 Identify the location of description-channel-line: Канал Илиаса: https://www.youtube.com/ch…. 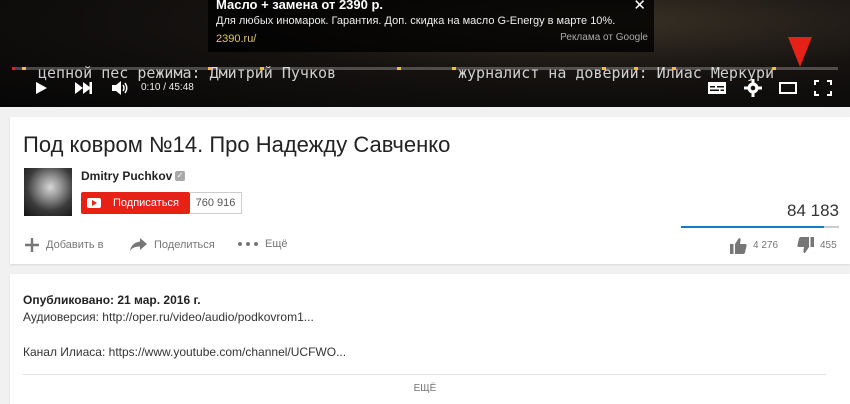
(184, 352).